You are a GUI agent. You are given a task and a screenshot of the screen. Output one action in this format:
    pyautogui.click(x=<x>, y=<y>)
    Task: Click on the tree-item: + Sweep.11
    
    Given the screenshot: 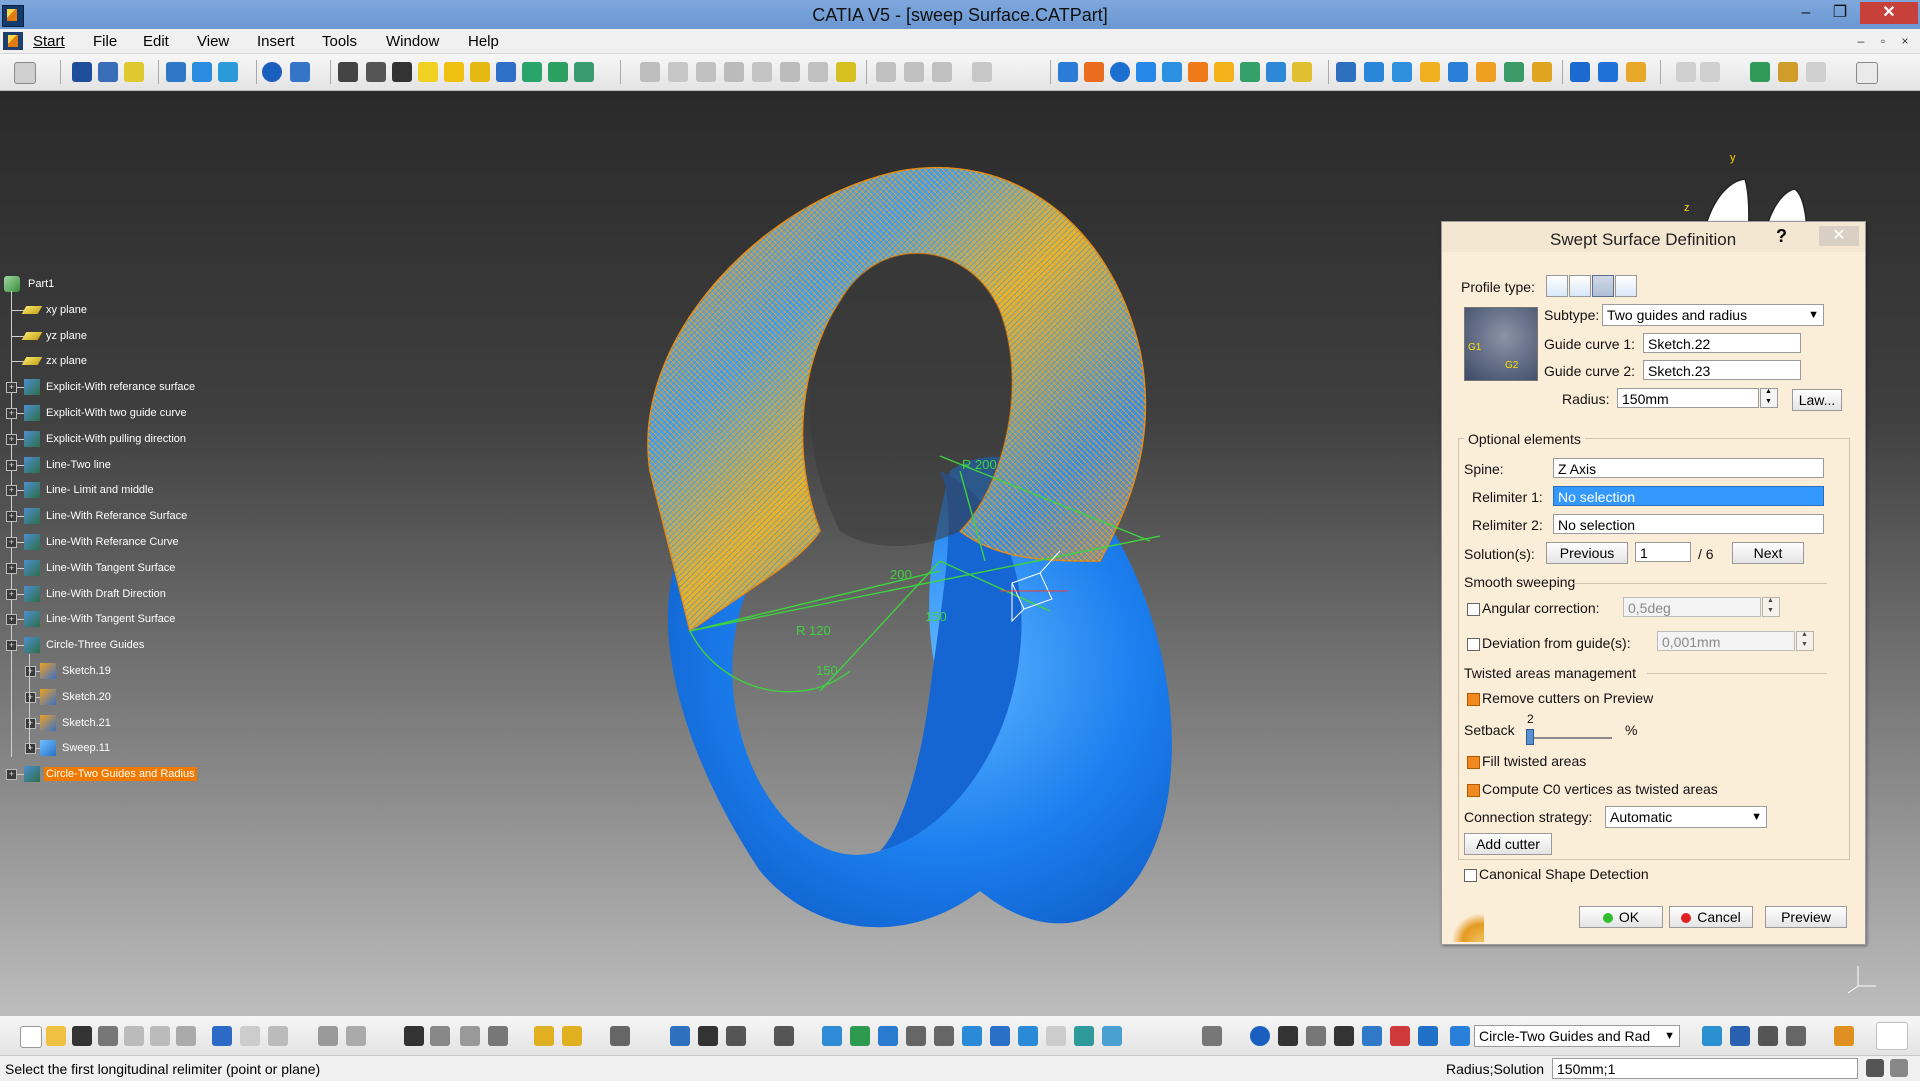 What is the action you would take?
    pyautogui.click(x=120, y=748)
    